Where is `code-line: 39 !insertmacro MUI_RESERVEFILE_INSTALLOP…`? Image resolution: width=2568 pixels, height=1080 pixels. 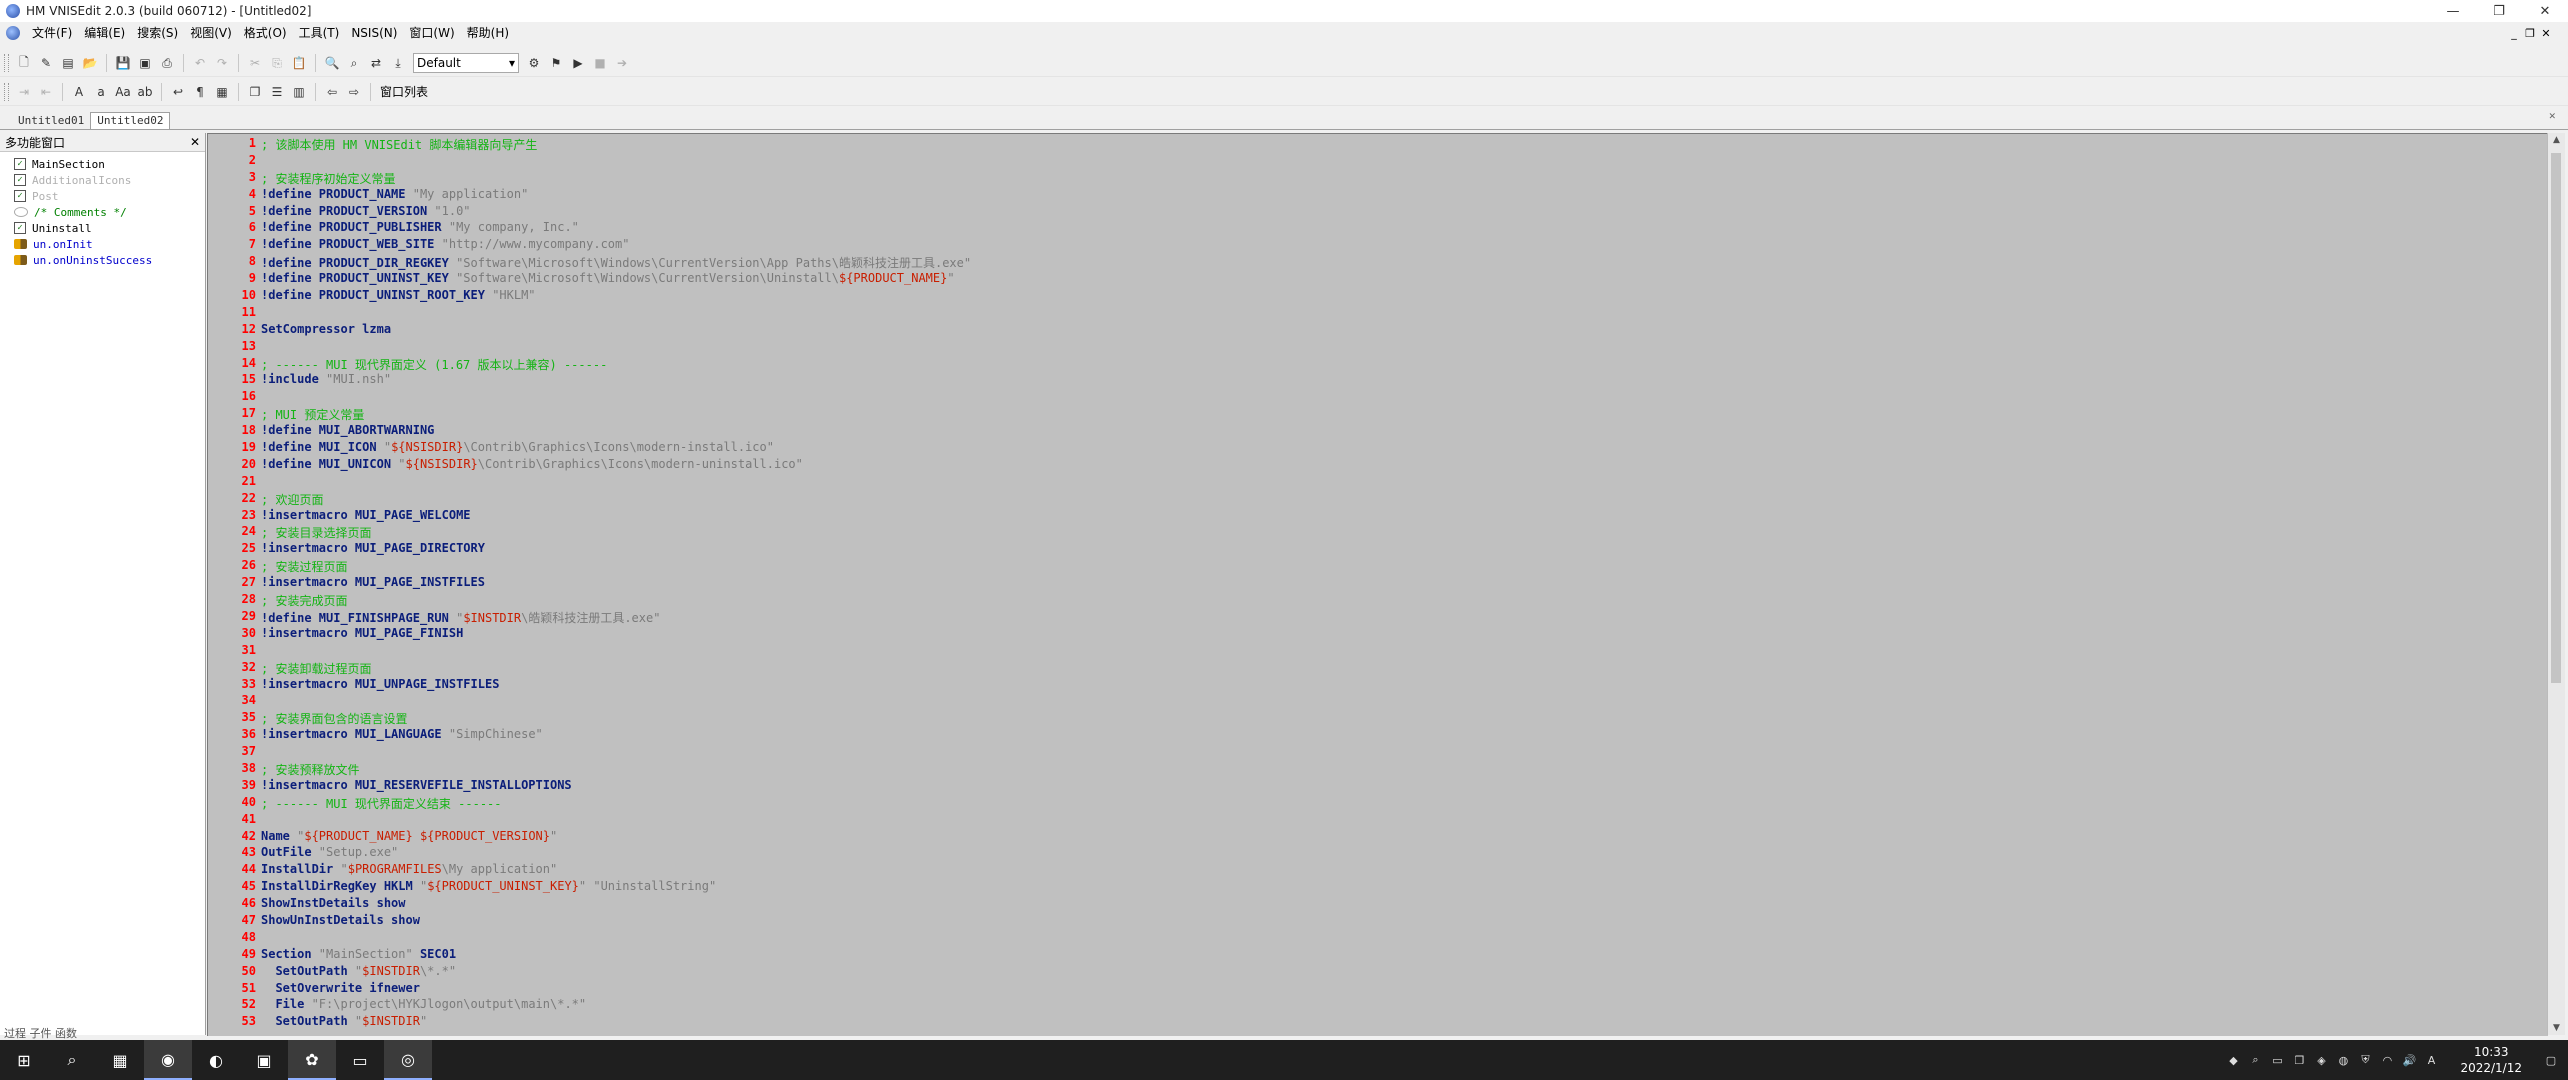
code-line: 39 !insertmacro MUI_RESERVEFILE_INSTALLOP… is located at coordinates (589, 786).